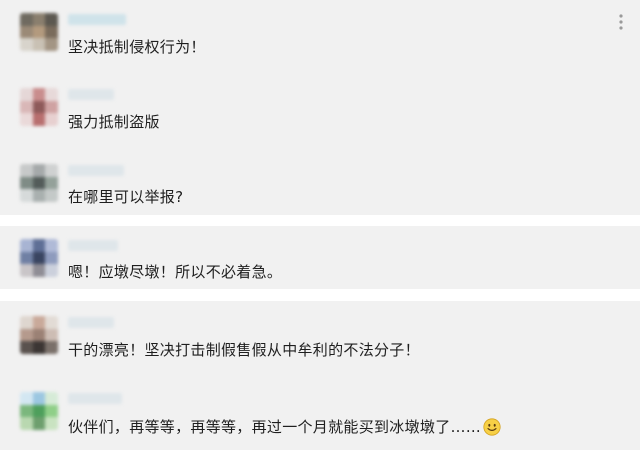 Image resolution: width=640 pixels, height=450 pixels. Describe the element at coordinates (492, 427) in the screenshot. I see `smile-emoji-icon` at that location.